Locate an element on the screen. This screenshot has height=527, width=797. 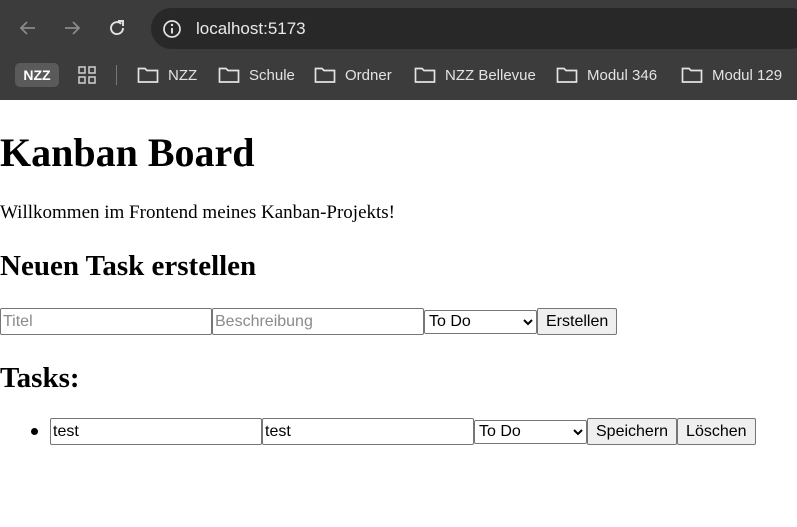
bookmark-label: Ordner is located at coordinates (368, 75).